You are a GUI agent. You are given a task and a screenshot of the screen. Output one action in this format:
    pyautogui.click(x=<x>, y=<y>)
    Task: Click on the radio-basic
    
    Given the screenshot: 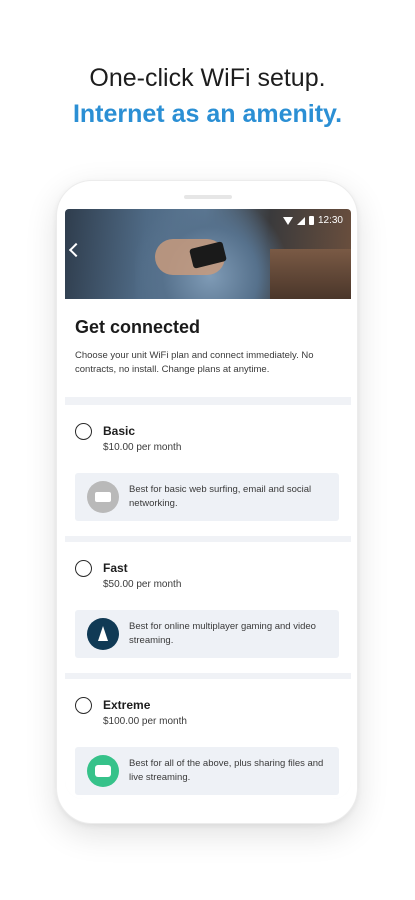 What is the action you would take?
    pyautogui.click(x=83, y=431)
    